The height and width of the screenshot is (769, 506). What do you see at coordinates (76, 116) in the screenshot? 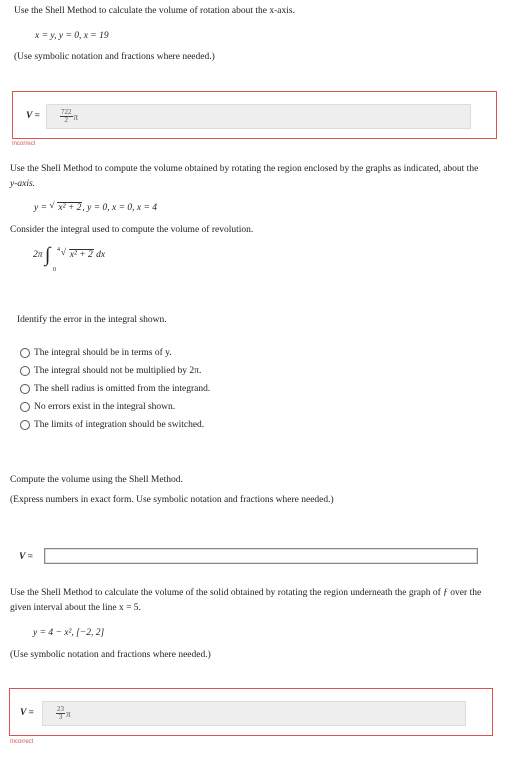
I see `q1-answer-pi: π` at bounding box center [76, 116].